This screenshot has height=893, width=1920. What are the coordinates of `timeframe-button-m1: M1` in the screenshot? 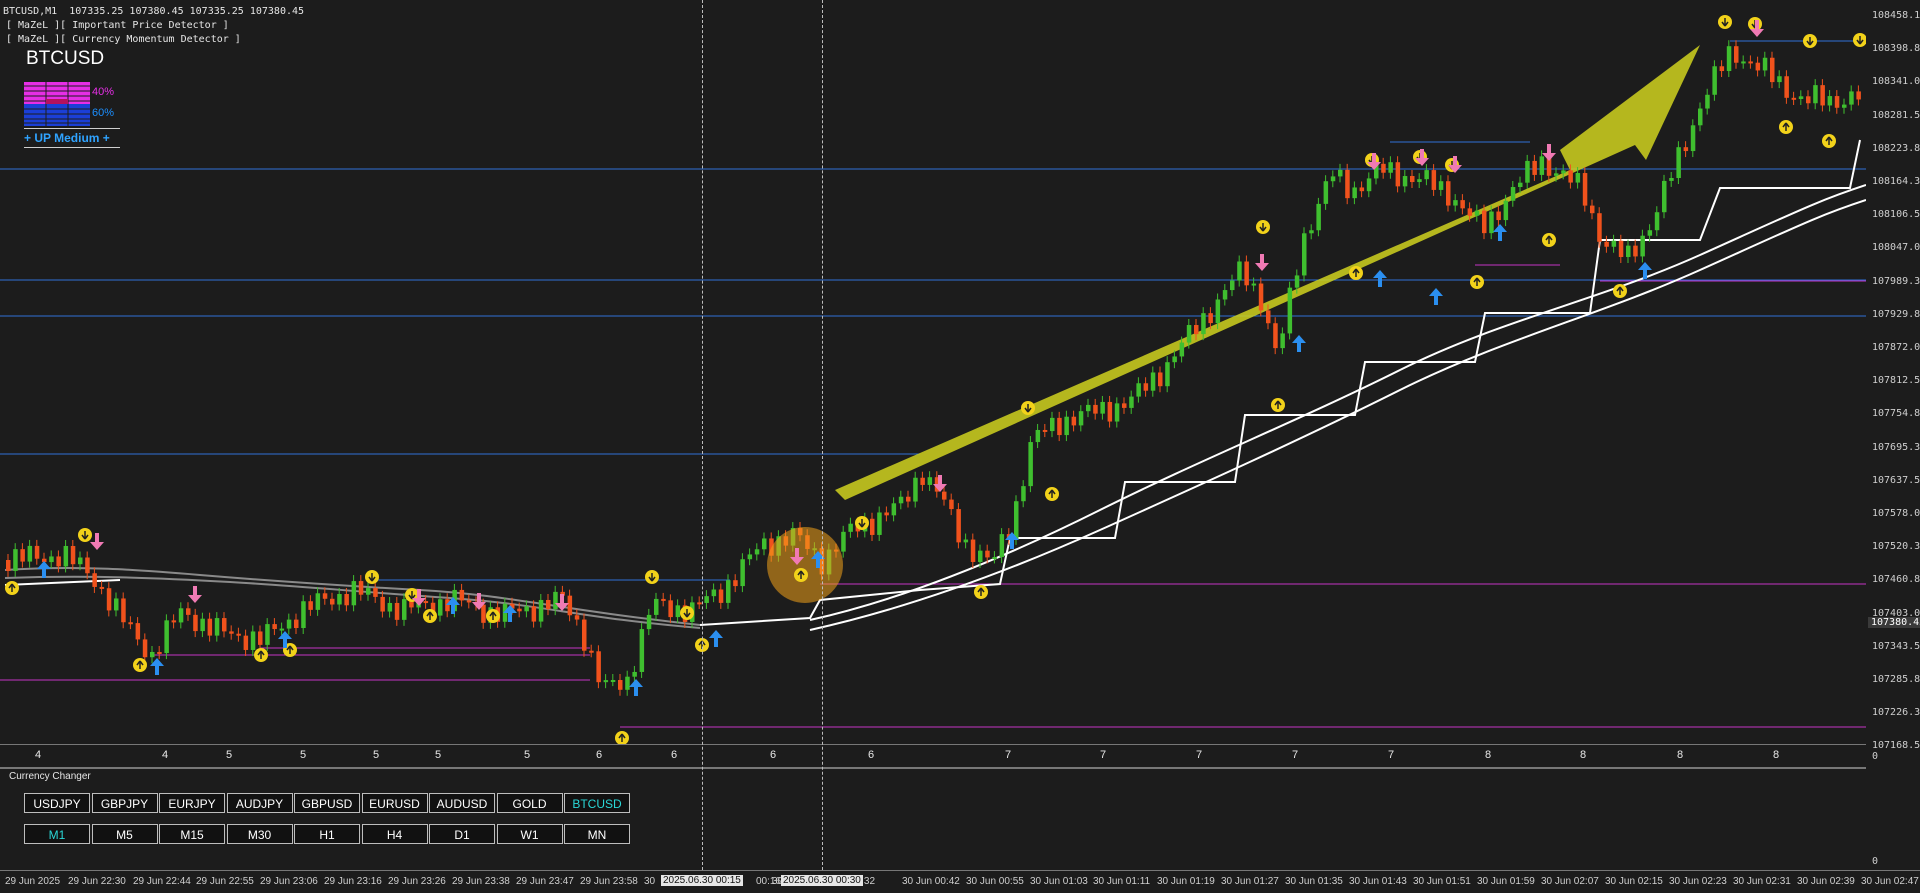 It's located at (57, 834).